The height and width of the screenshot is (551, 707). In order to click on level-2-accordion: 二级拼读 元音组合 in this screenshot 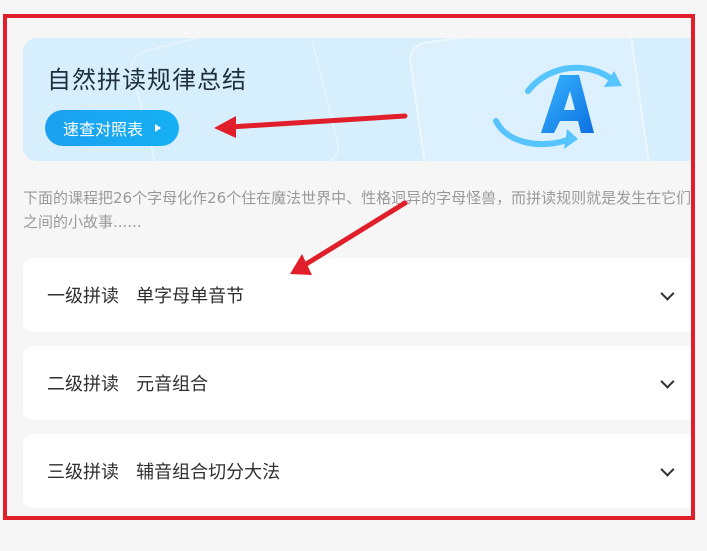, I will do `click(359, 383)`.